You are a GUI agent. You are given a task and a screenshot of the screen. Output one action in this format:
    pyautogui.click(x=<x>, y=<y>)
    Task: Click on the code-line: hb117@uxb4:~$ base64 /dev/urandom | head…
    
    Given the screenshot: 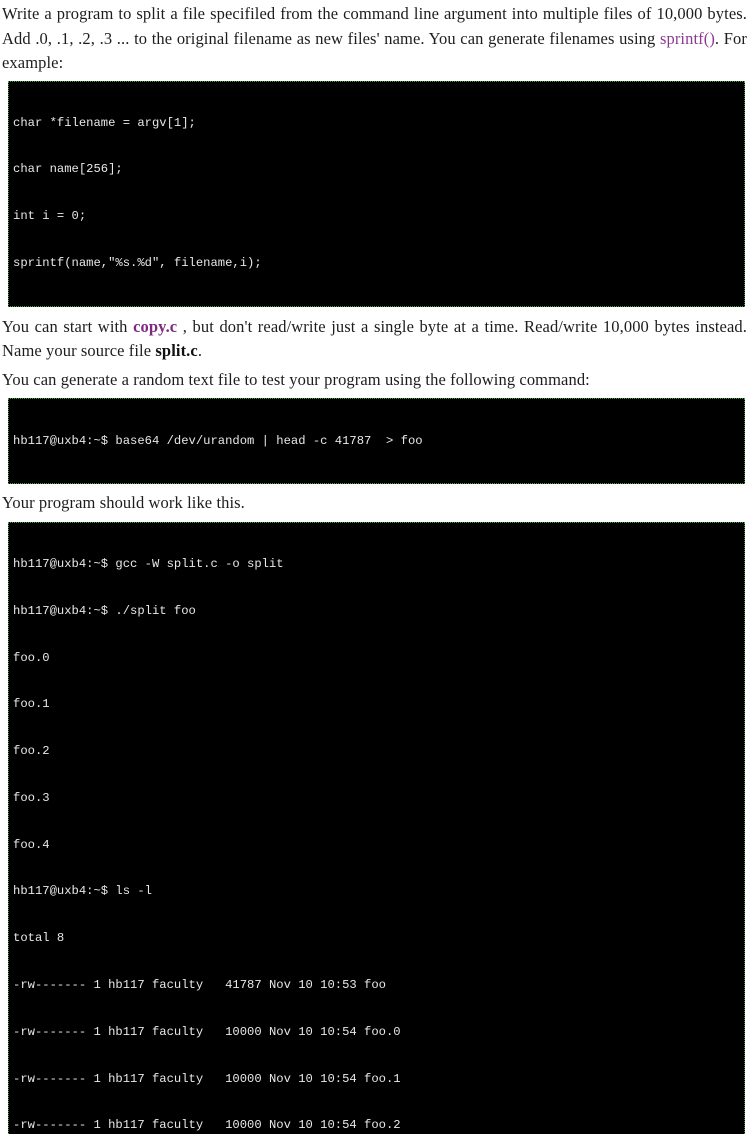 What is the action you would take?
    pyautogui.click(x=218, y=440)
    